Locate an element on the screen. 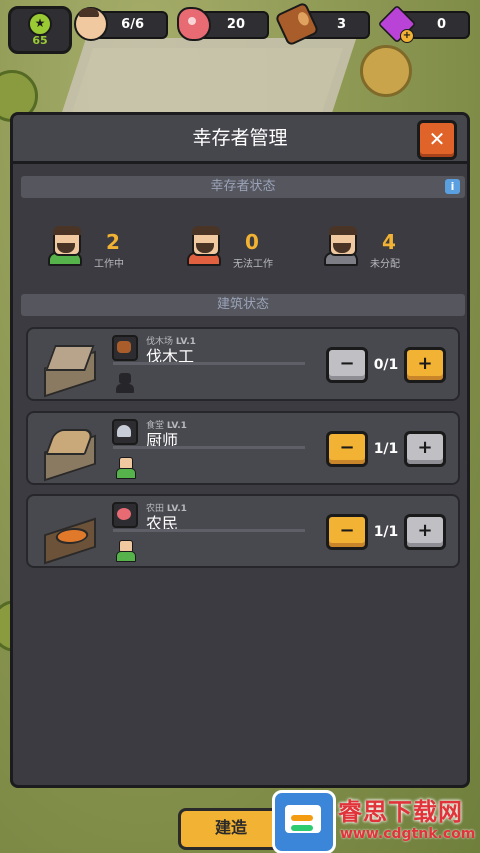 Image resolution: width=480 pixels, height=853 pixels. canteen-icon is located at coordinates (68, 451).